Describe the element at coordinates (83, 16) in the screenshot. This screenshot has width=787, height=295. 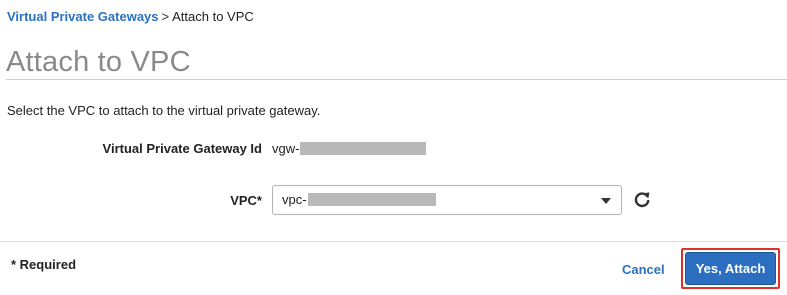
I see `breadcrumb-link-virtual-private-gateways: Virtual Private Gateways` at that location.